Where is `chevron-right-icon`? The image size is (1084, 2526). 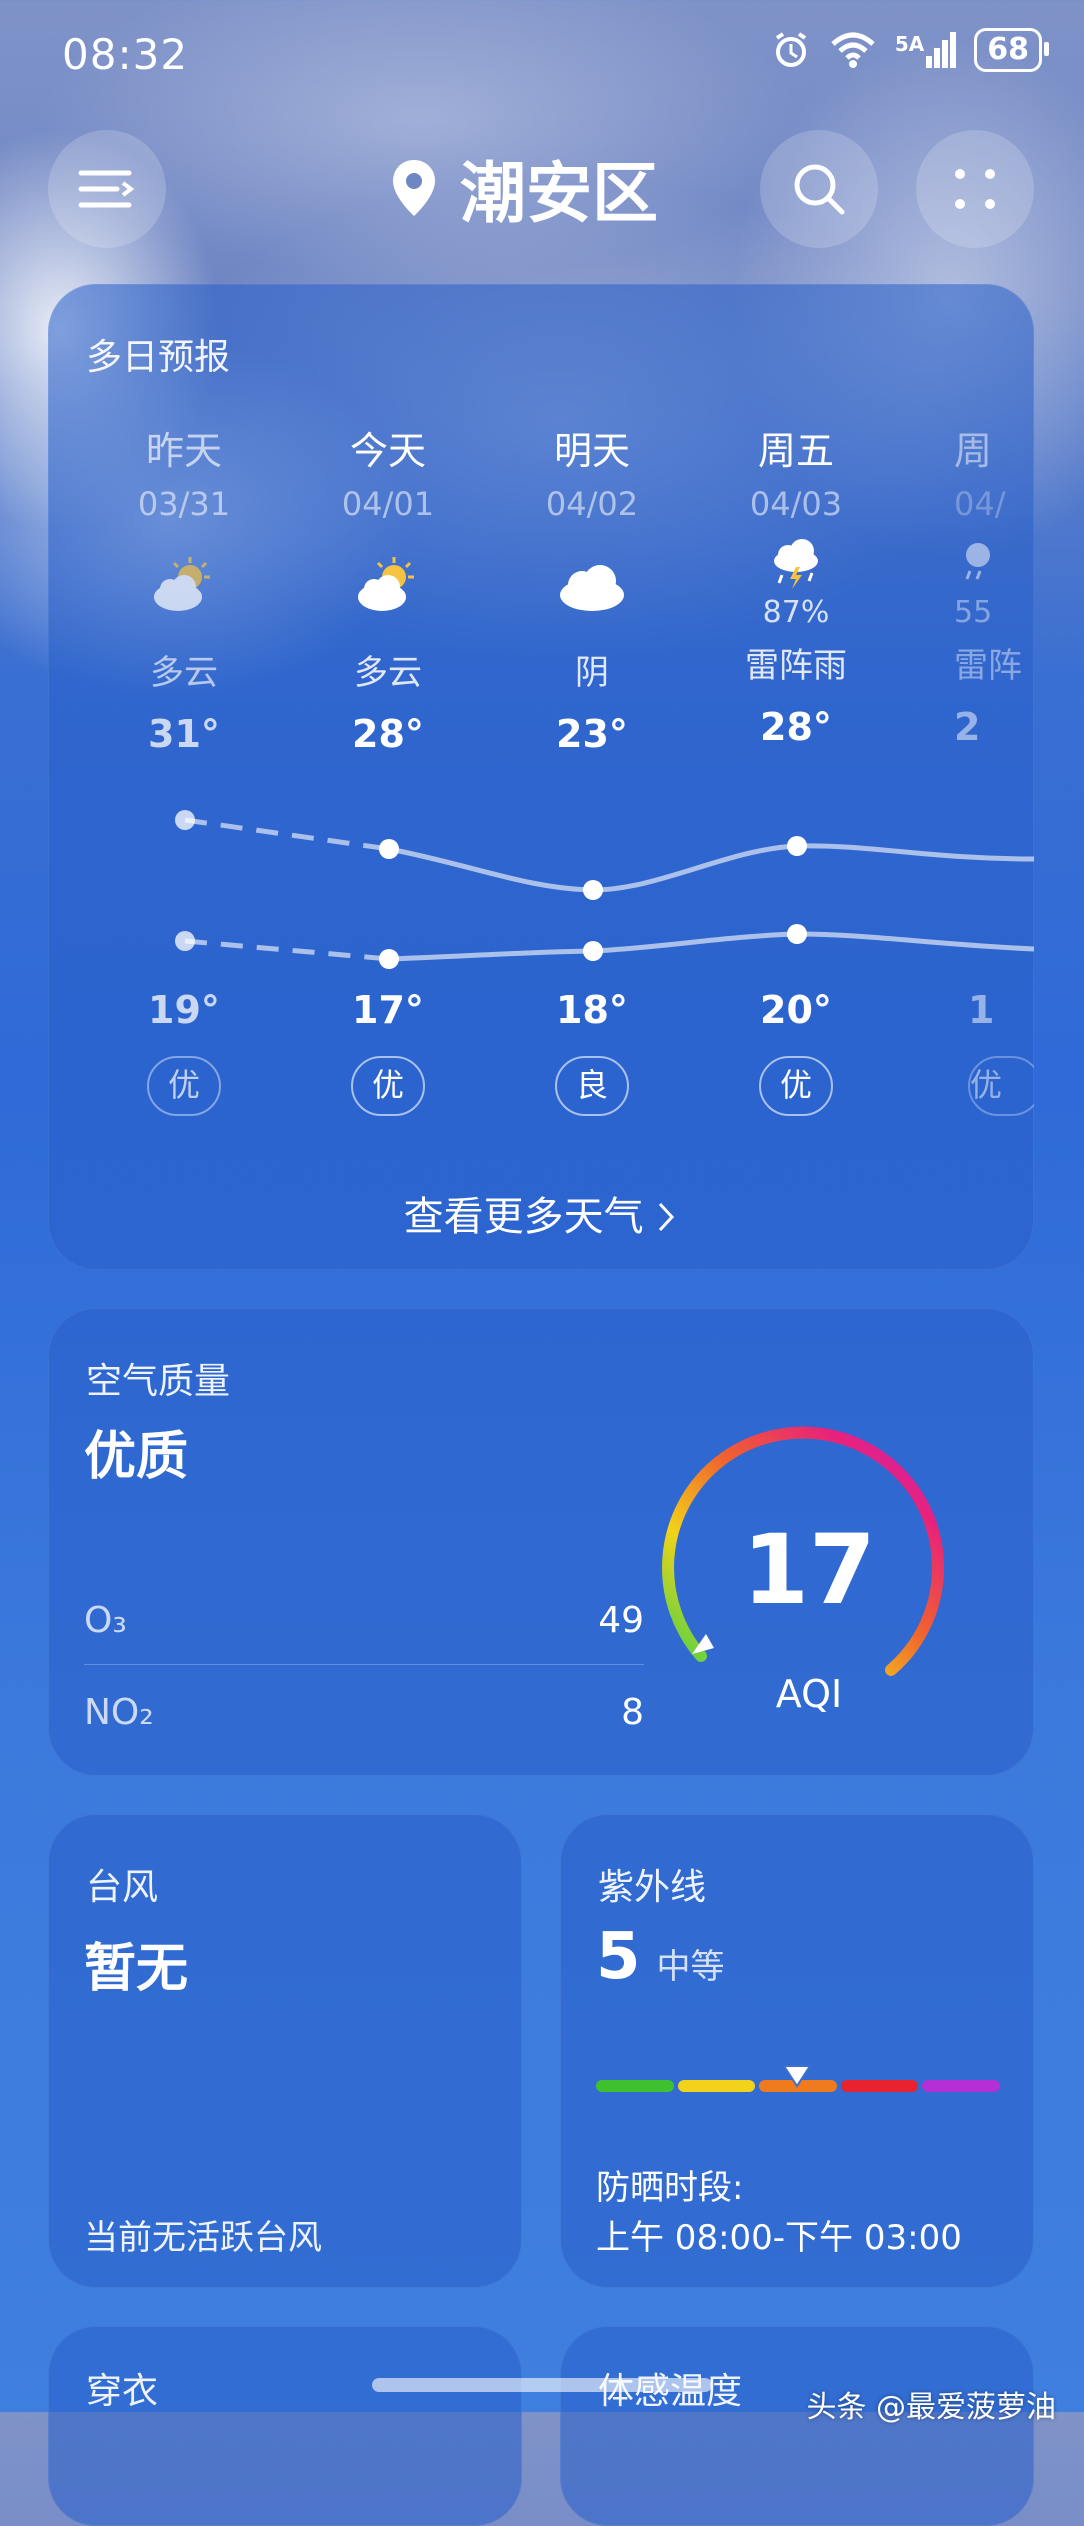
chevron-right-icon is located at coordinates (667, 1217).